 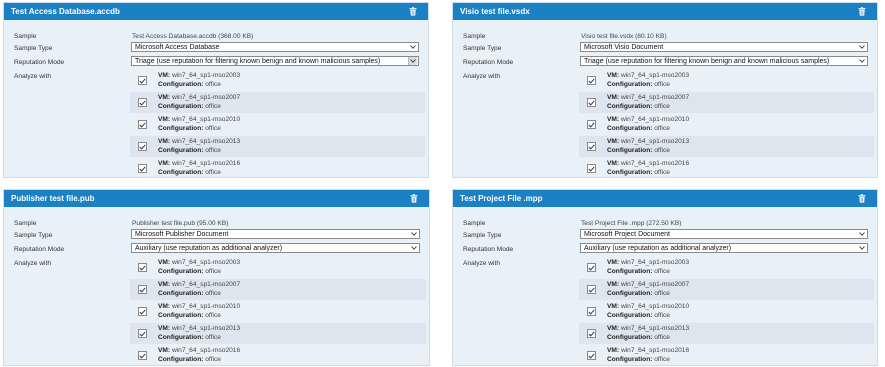 What do you see at coordinates (724, 234) in the screenshot?
I see `sample-type-select: Microsoft Project Document` at bounding box center [724, 234].